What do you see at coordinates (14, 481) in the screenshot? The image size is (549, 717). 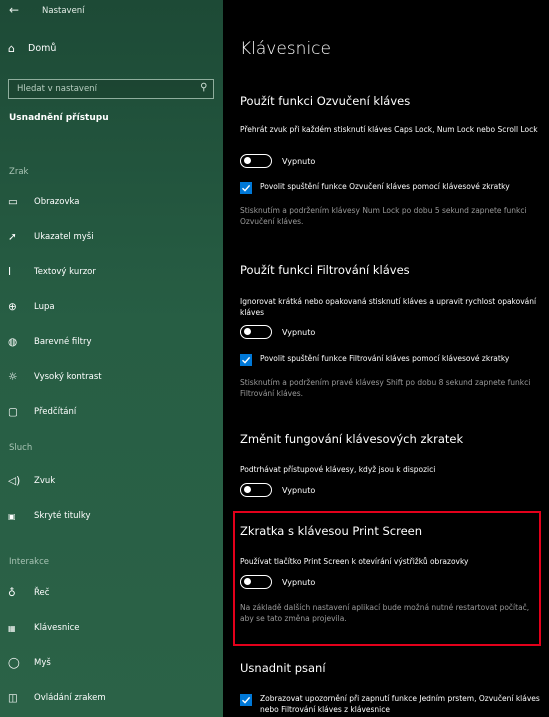 I see `speaker-icon: ◁)` at bounding box center [14, 481].